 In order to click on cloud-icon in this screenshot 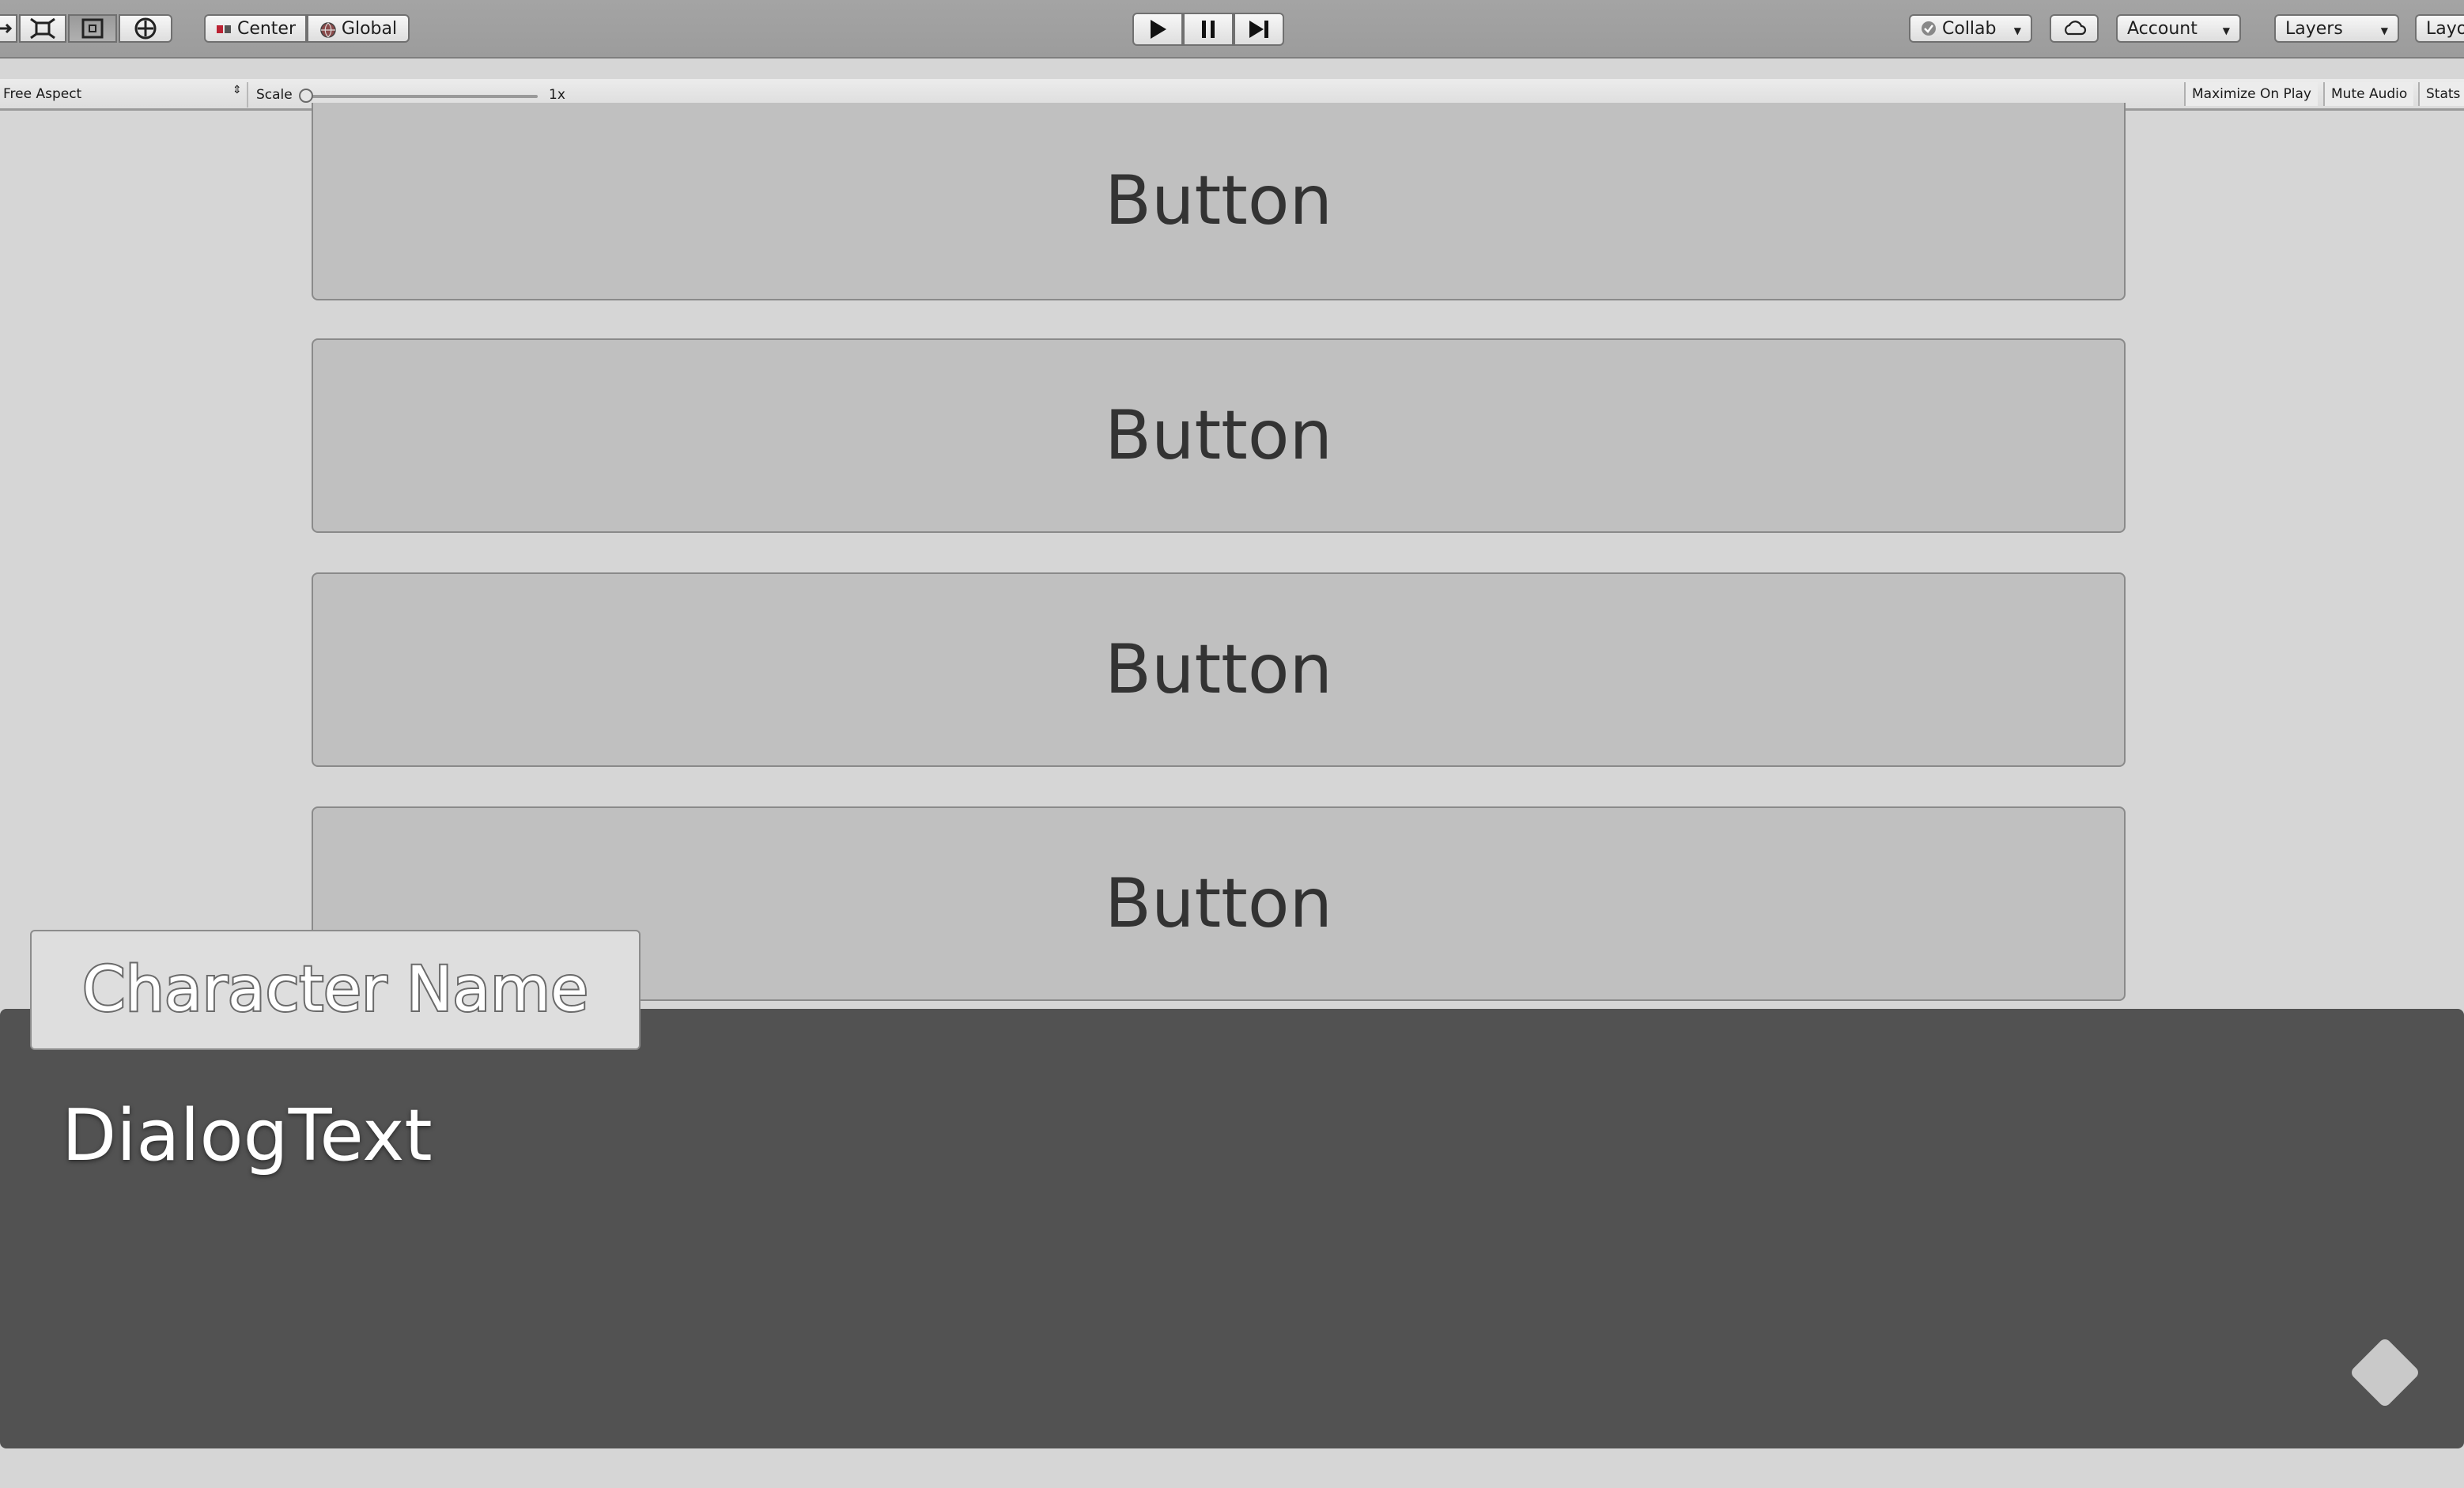, I will do `click(2076, 28)`.